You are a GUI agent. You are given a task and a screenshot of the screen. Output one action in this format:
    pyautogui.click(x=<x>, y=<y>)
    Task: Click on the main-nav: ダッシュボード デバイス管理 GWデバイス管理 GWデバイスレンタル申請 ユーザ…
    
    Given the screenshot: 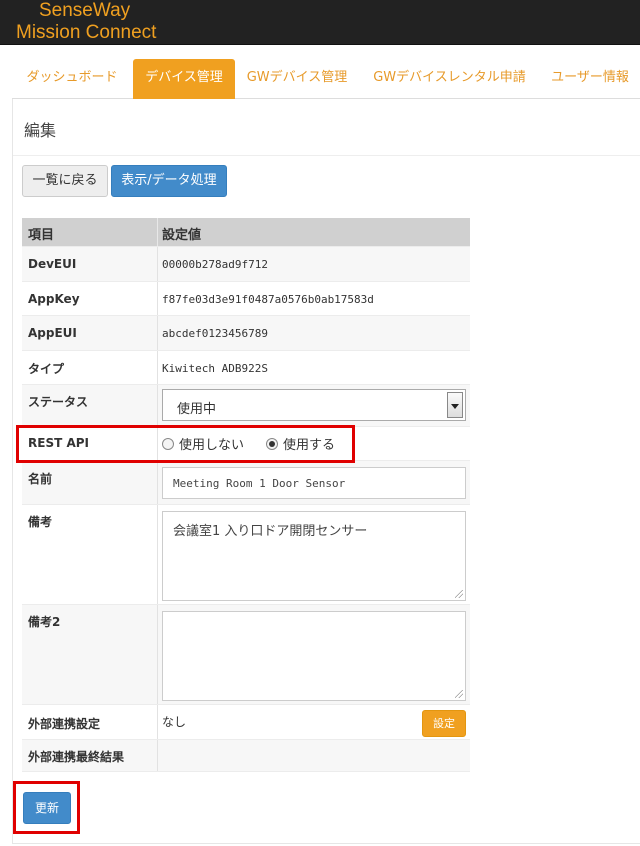 What is the action you would take?
    pyautogui.click(x=320, y=72)
    